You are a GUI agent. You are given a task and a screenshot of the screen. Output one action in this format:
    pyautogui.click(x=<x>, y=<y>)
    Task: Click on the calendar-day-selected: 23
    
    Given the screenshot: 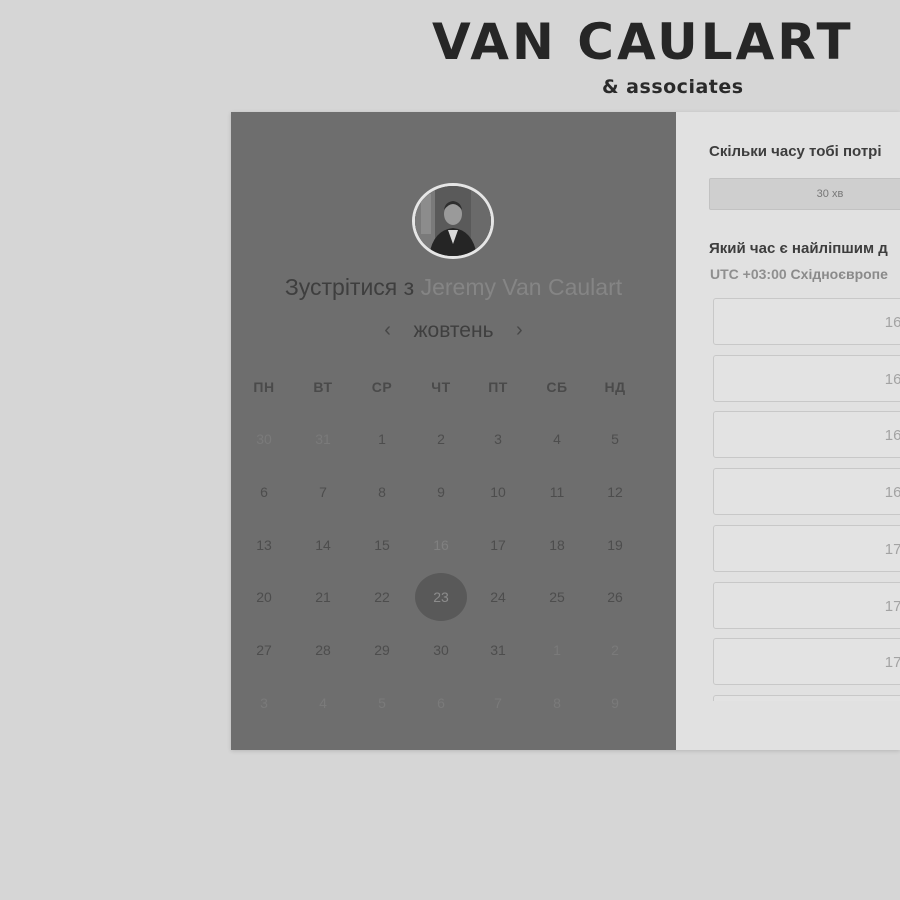 What is the action you would take?
    pyautogui.click(x=441, y=597)
    